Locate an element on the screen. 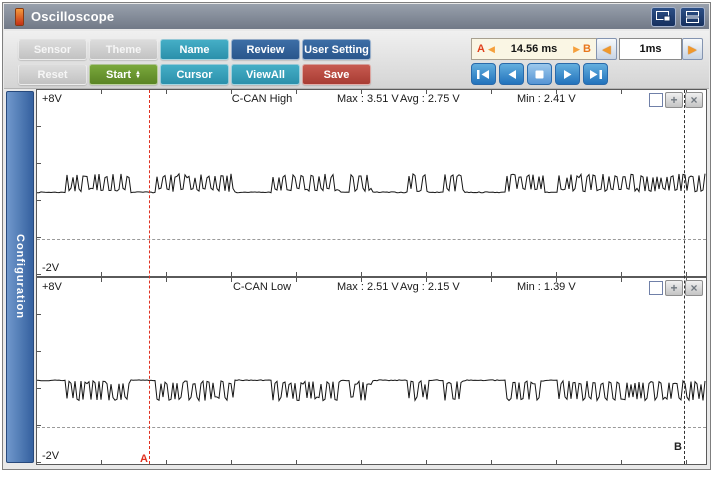 Image resolution: width=713 pixels, height=486 pixels. step-back-button is located at coordinates (511, 74).